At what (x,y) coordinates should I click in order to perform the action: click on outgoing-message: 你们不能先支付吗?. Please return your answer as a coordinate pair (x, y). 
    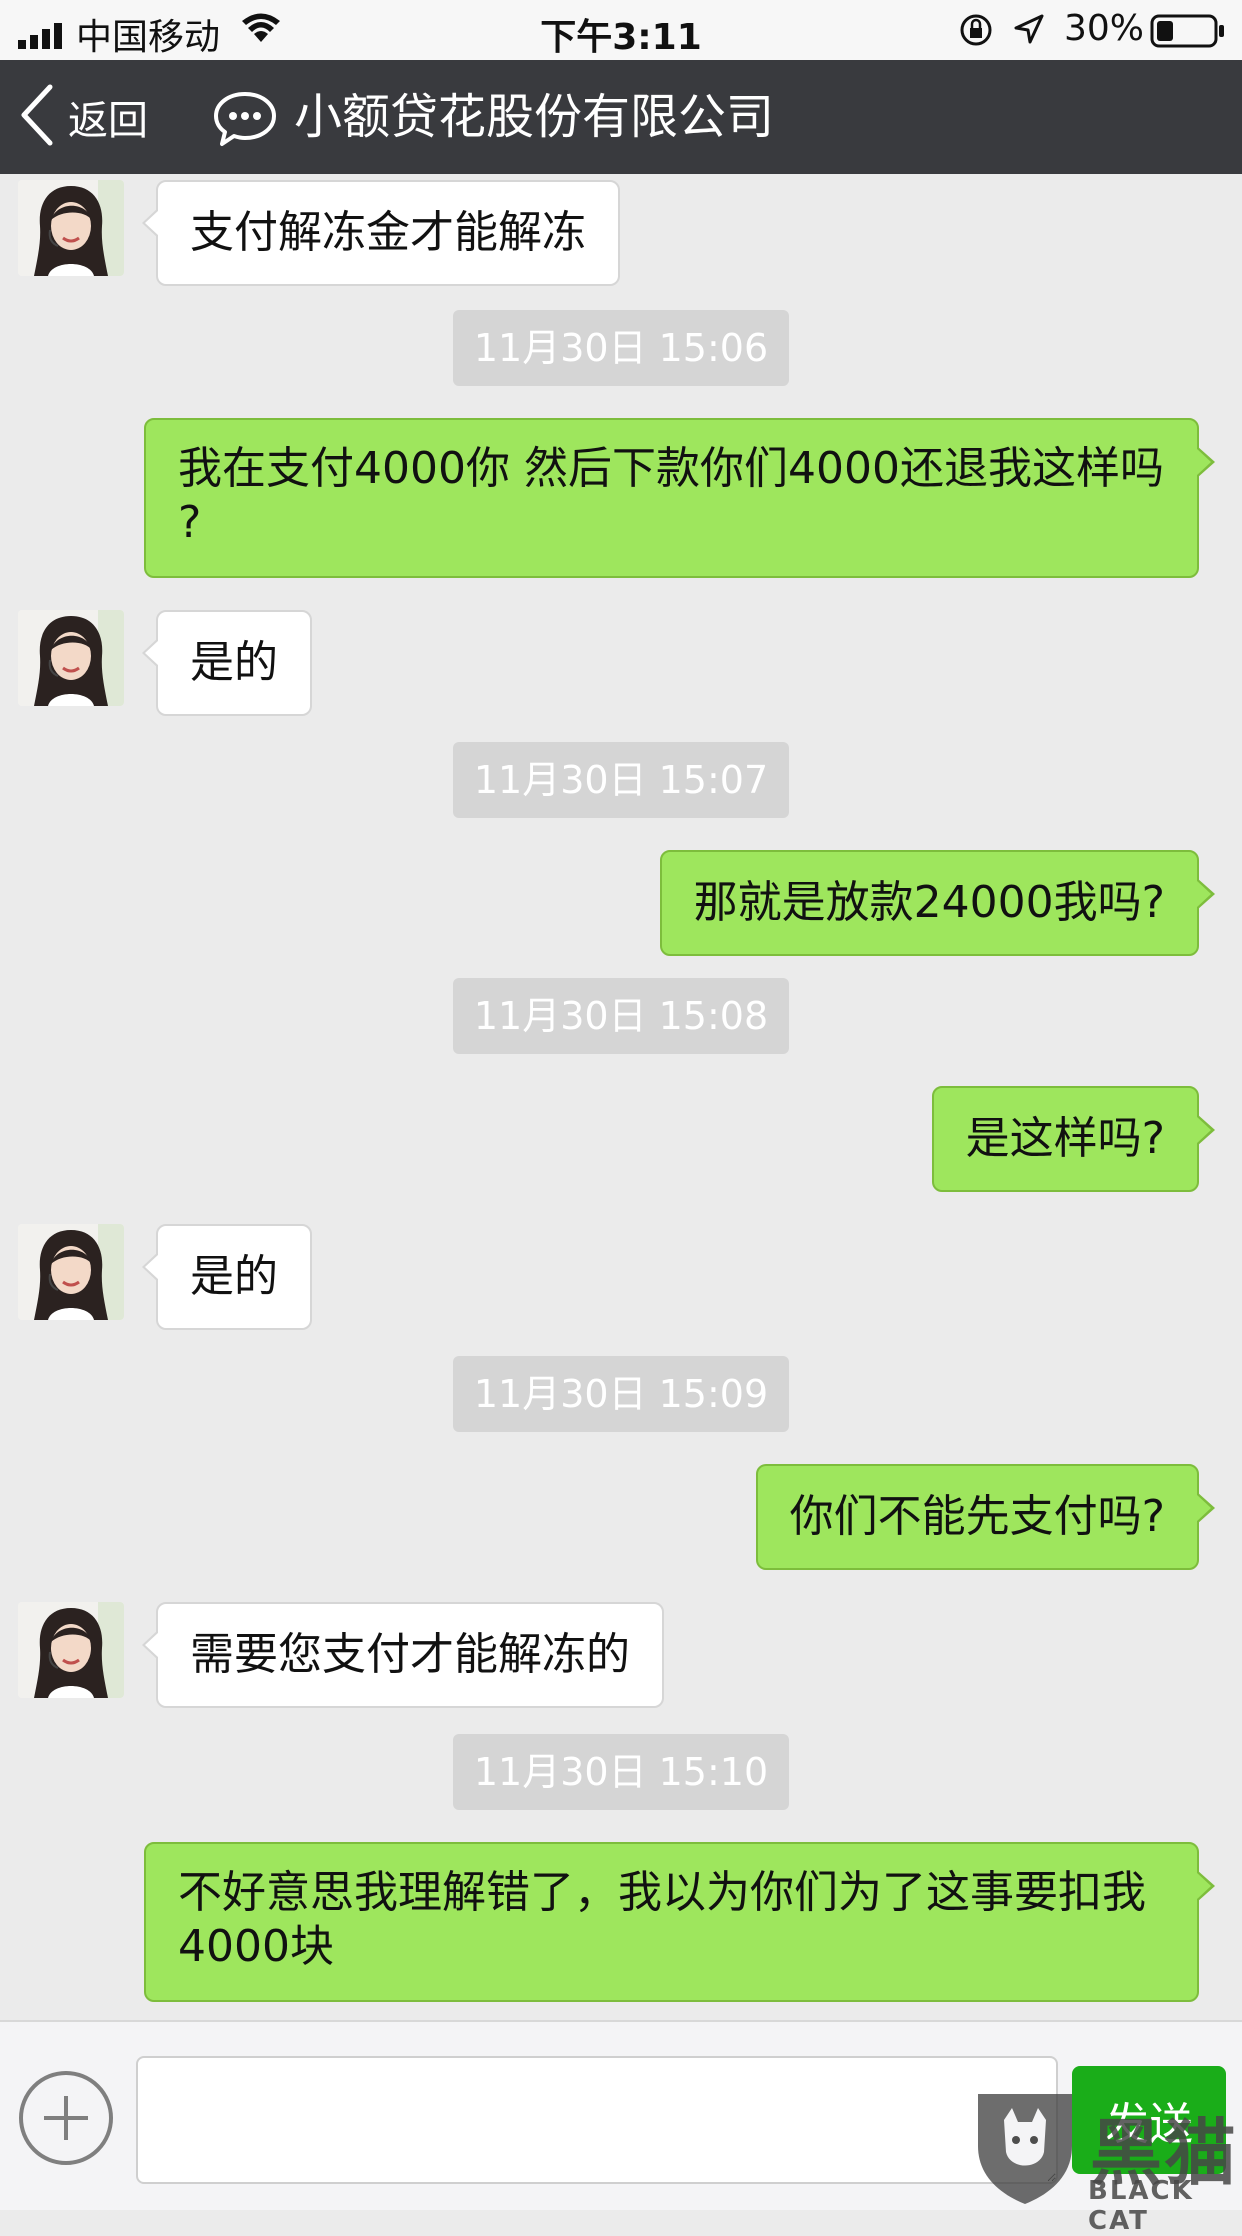
    Looking at the image, I should click on (985, 1517).